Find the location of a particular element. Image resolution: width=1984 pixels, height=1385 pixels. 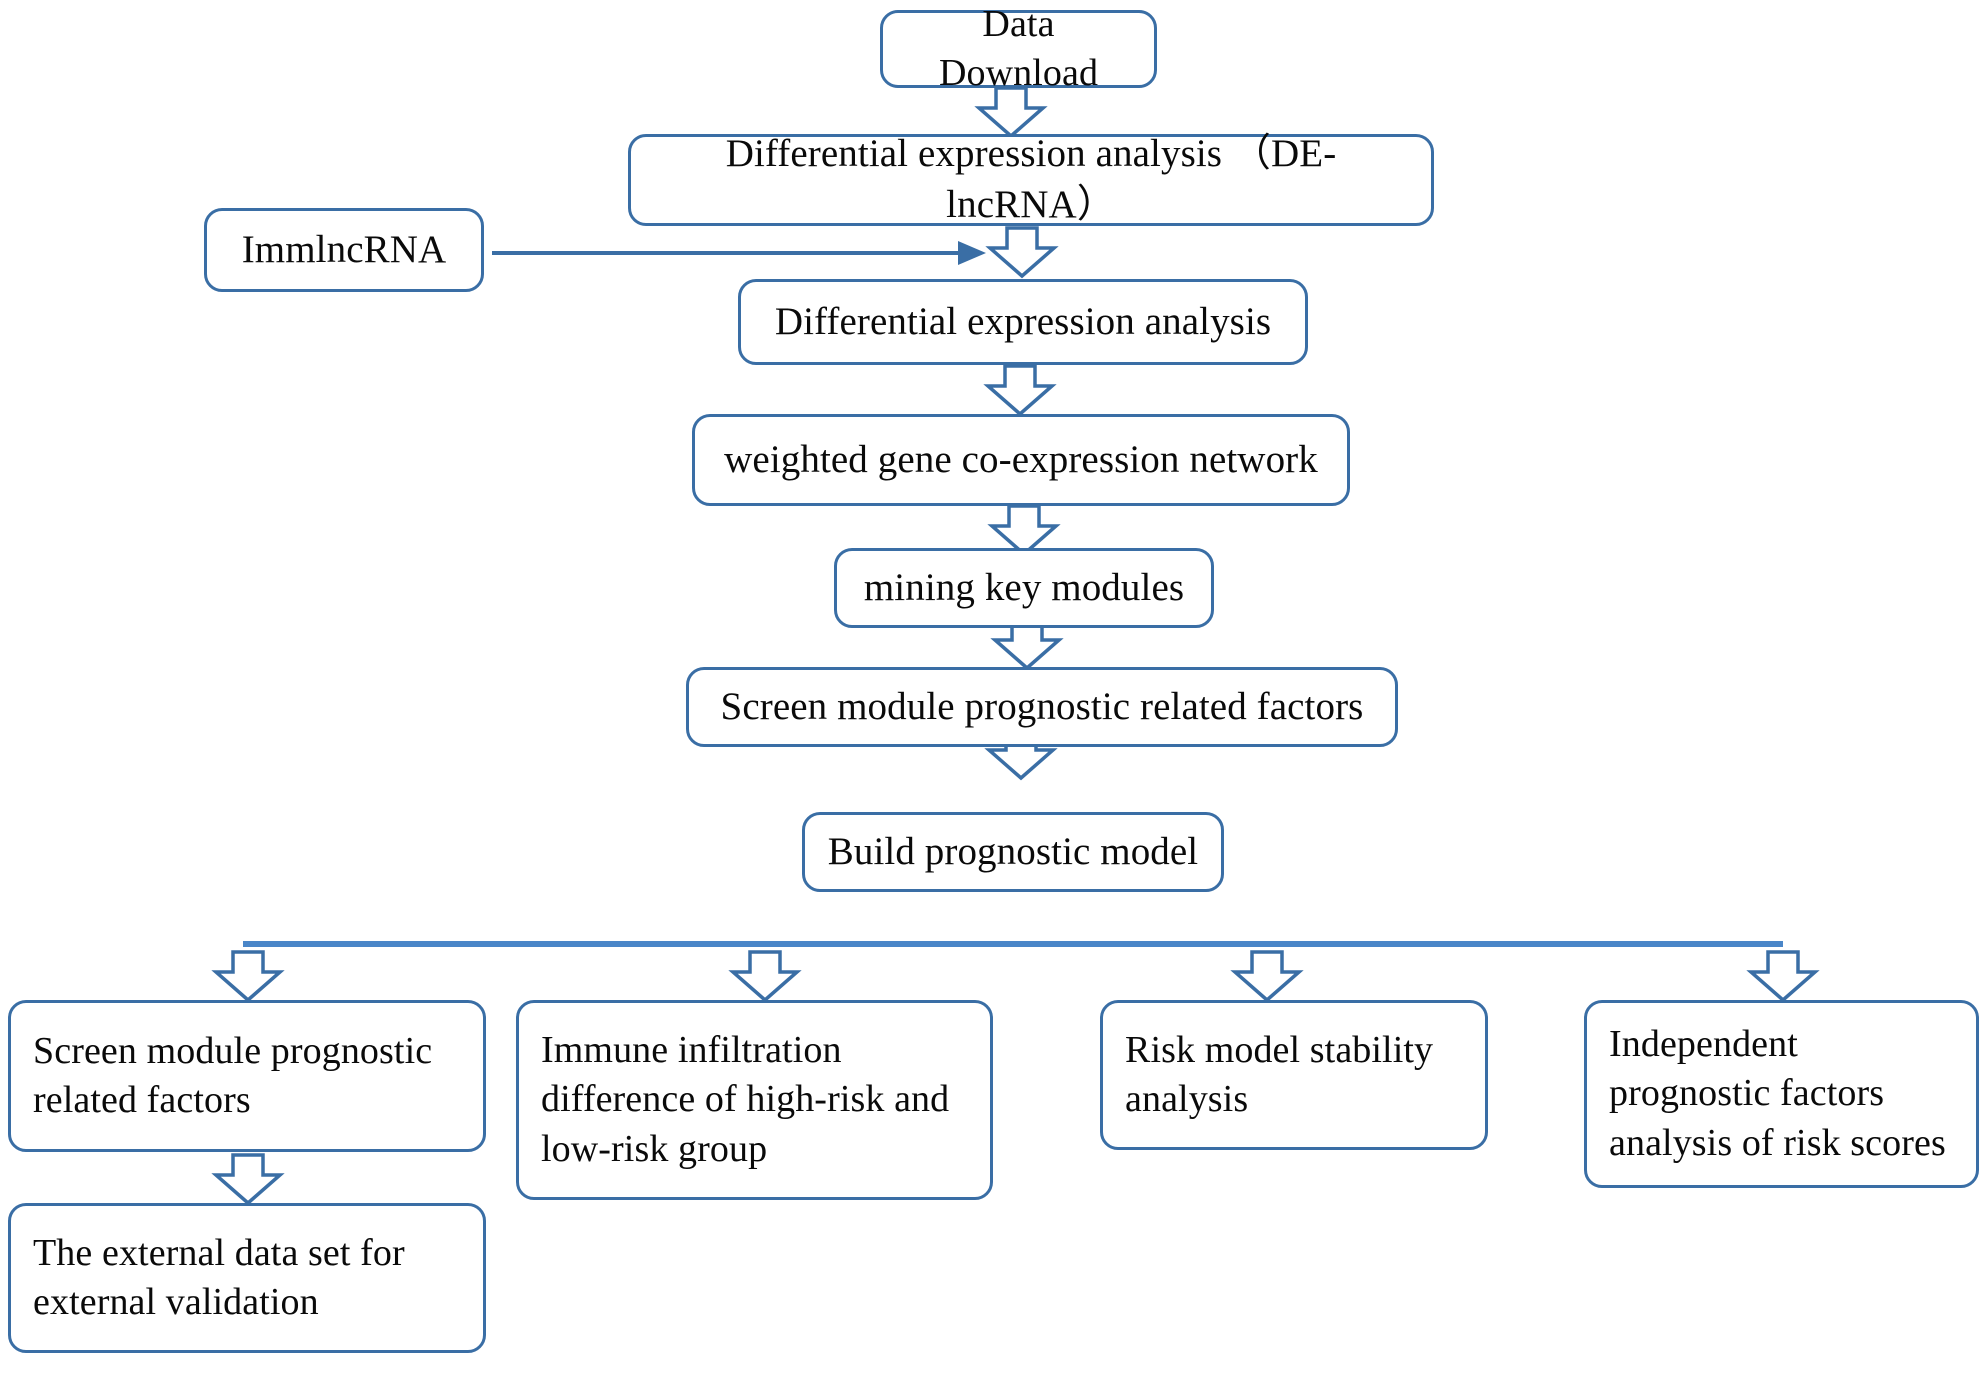

node-data-download: Data Download is located at coordinates (1018, 48).